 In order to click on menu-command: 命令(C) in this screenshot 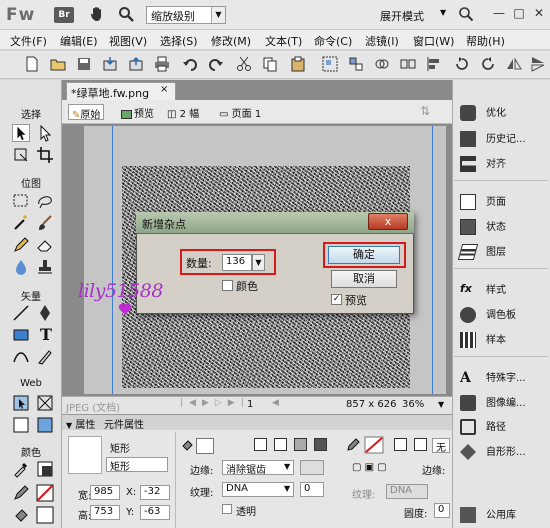, I will do `click(333, 41)`.